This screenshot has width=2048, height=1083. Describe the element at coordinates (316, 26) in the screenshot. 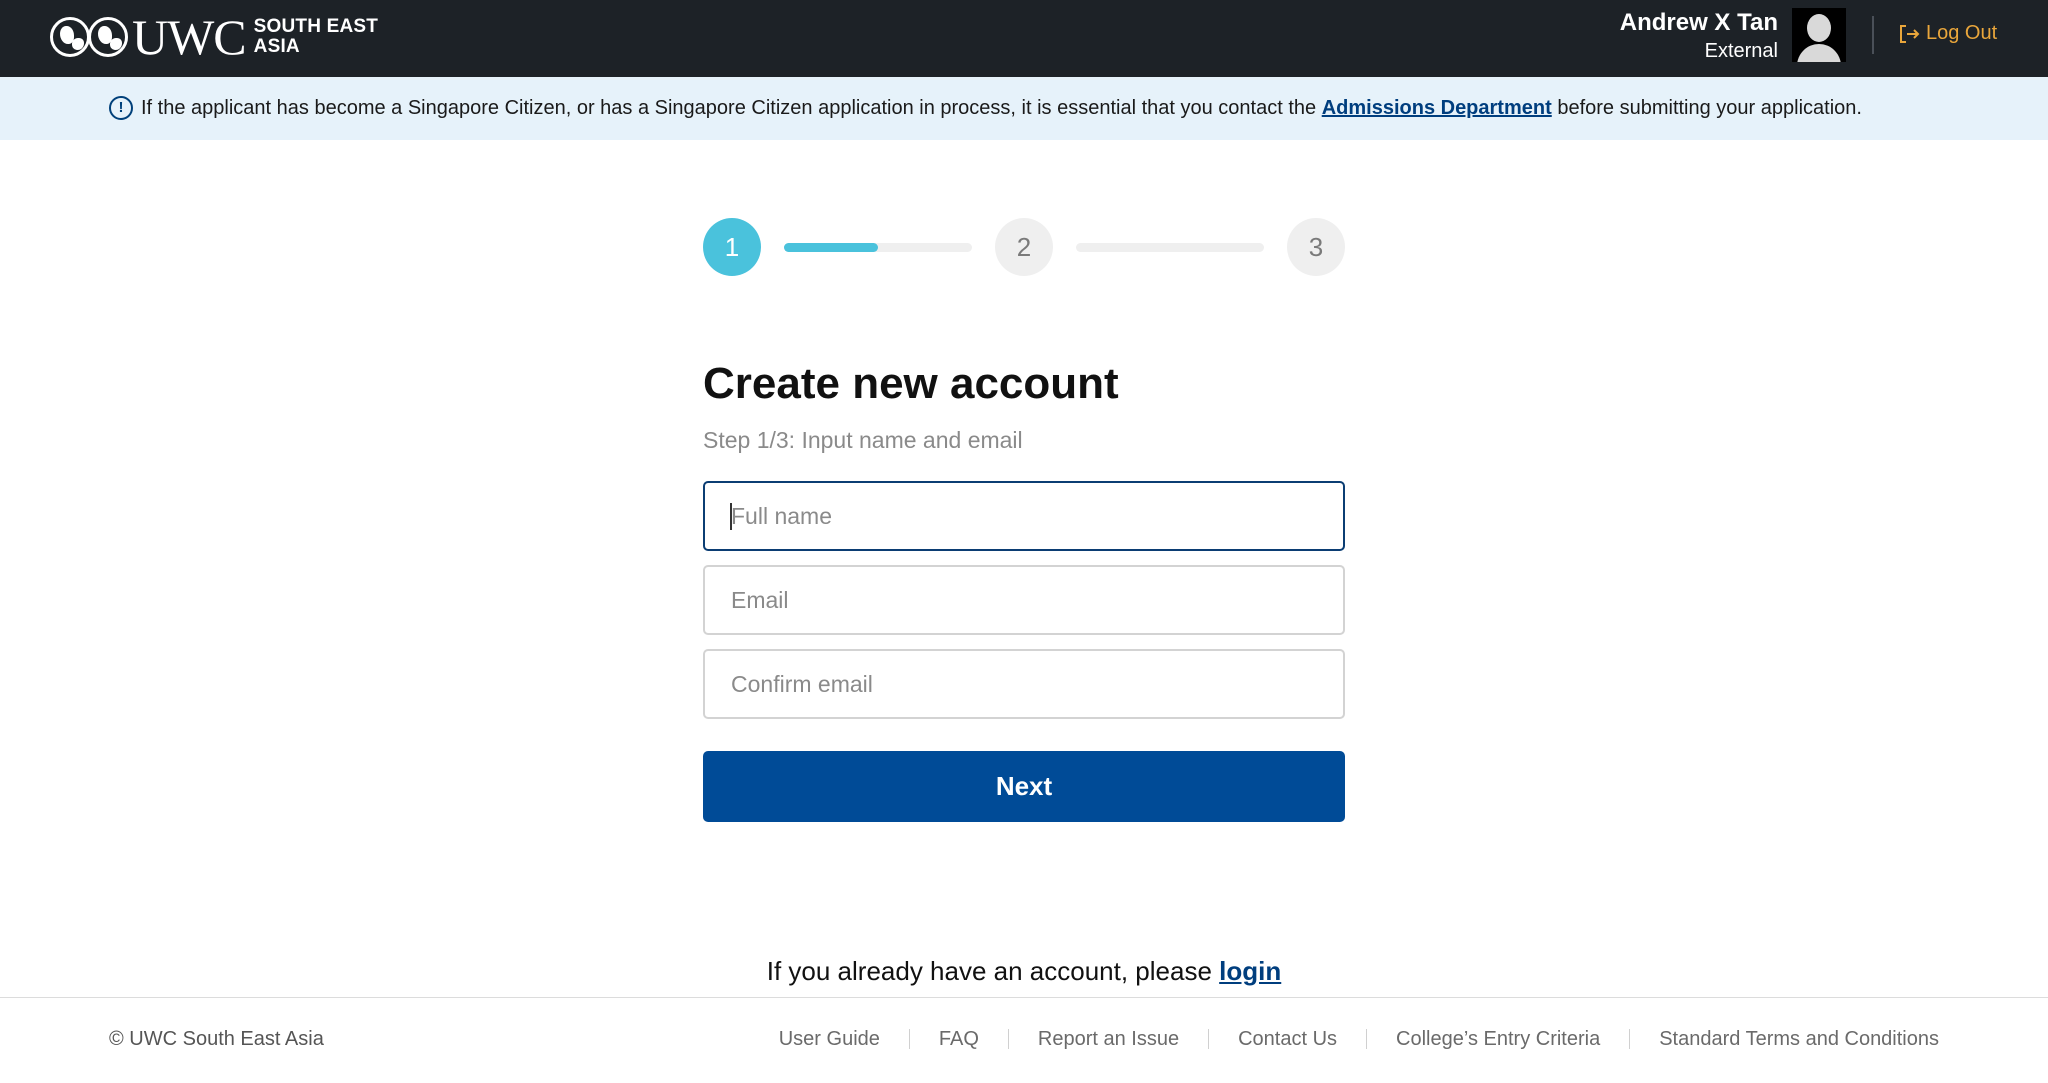

I see `logo-subtitle-line1: SOUTH EAST` at that location.